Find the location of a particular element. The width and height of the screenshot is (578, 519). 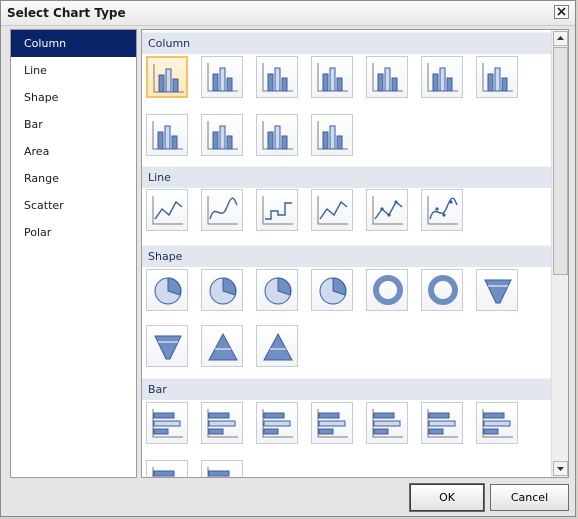

pie-option is located at coordinates (167, 290).